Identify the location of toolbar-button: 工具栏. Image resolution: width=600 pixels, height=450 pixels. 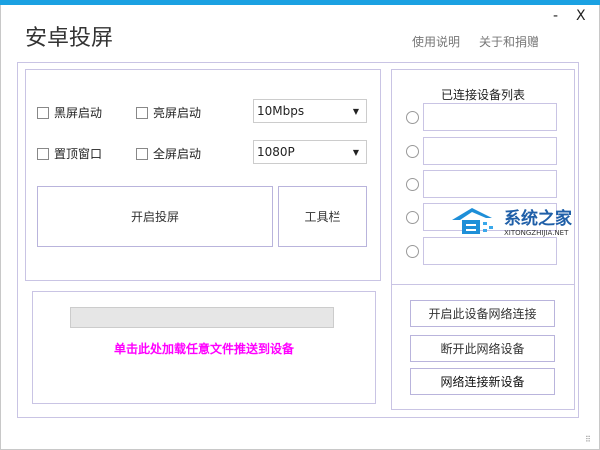
(322, 216).